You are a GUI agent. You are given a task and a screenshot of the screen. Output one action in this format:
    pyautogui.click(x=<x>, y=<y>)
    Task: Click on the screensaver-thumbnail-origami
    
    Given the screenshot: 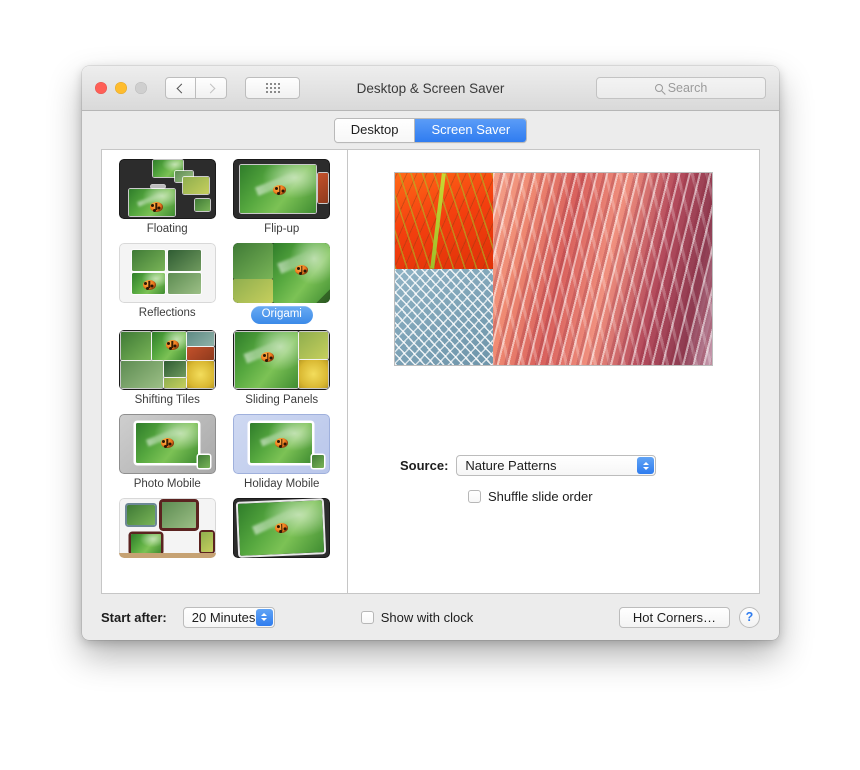 What is the action you would take?
    pyautogui.click(x=282, y=273)
    